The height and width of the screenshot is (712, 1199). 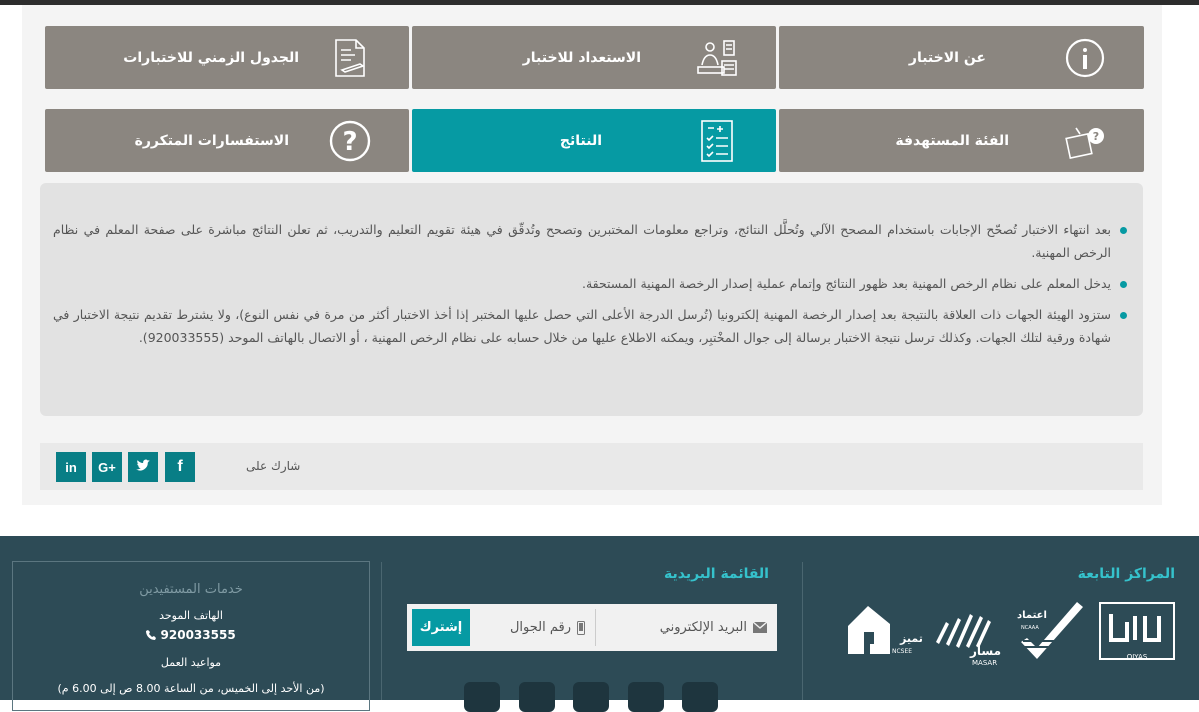 I want to click on tile-label: الجدول الزمني للاختبارات, so click(x=211, y=57).